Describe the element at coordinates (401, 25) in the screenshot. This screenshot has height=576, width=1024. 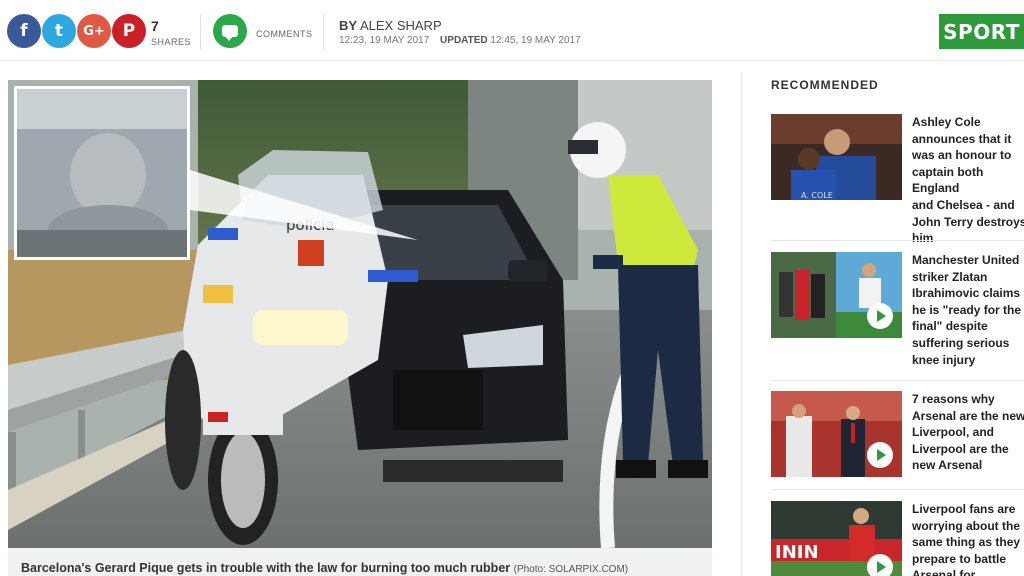
I see `author-name: ALEX SHARP` at that location.